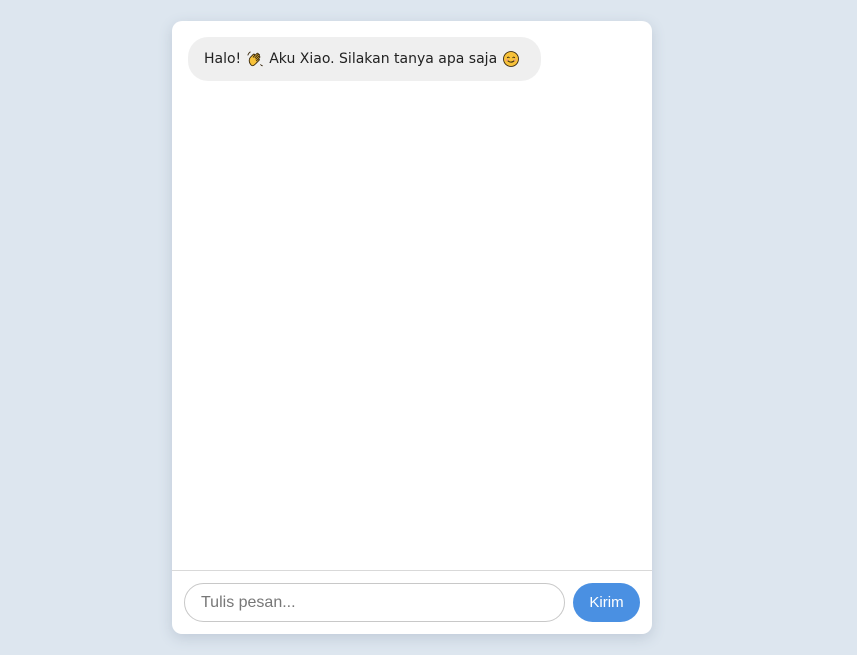 The height and width of the screenshot is (655, 857). I want to click on smiling-face-icon, so click(511, 59).